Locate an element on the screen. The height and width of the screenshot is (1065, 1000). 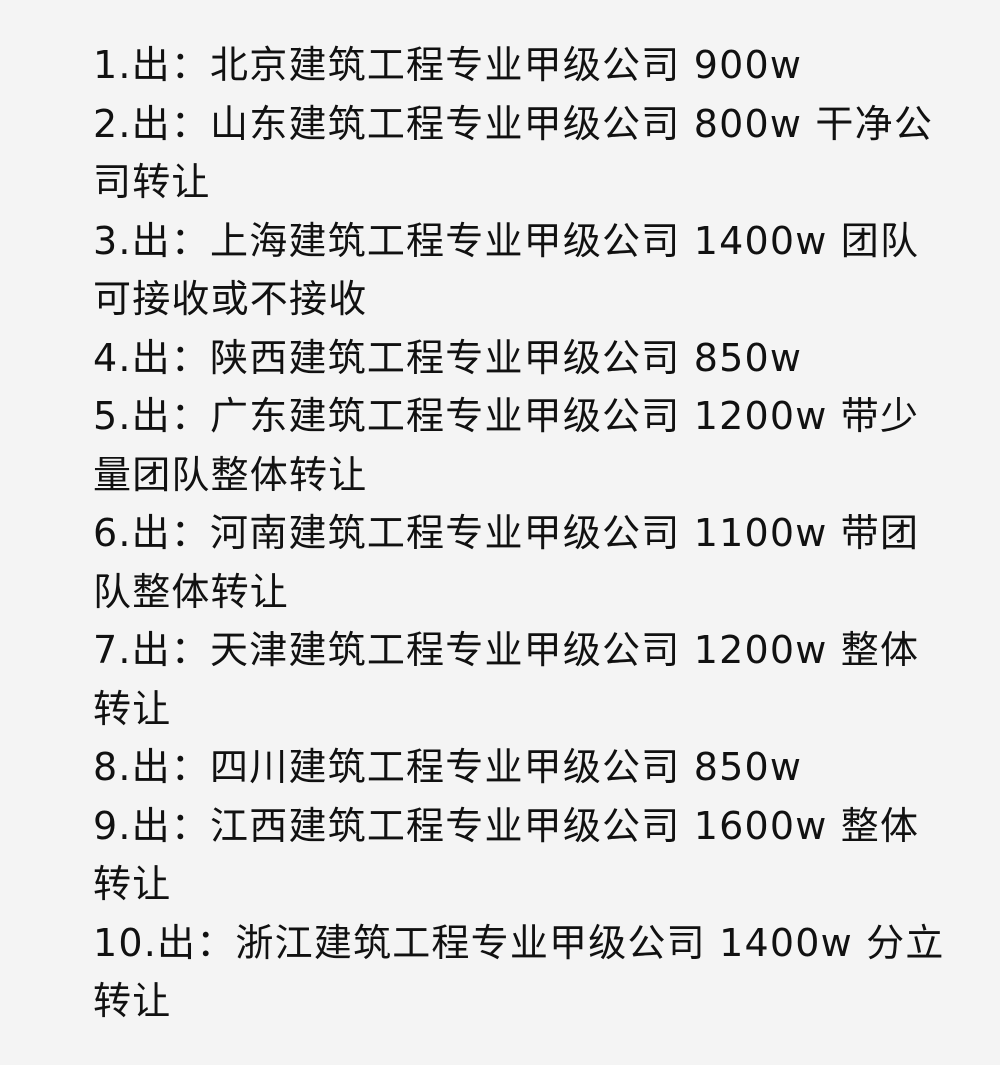
listing-item-3: 3.出：上海建筑工程专业甲级公司 1400w 团队可接收或不接收 is located at coordinates (506, 270).